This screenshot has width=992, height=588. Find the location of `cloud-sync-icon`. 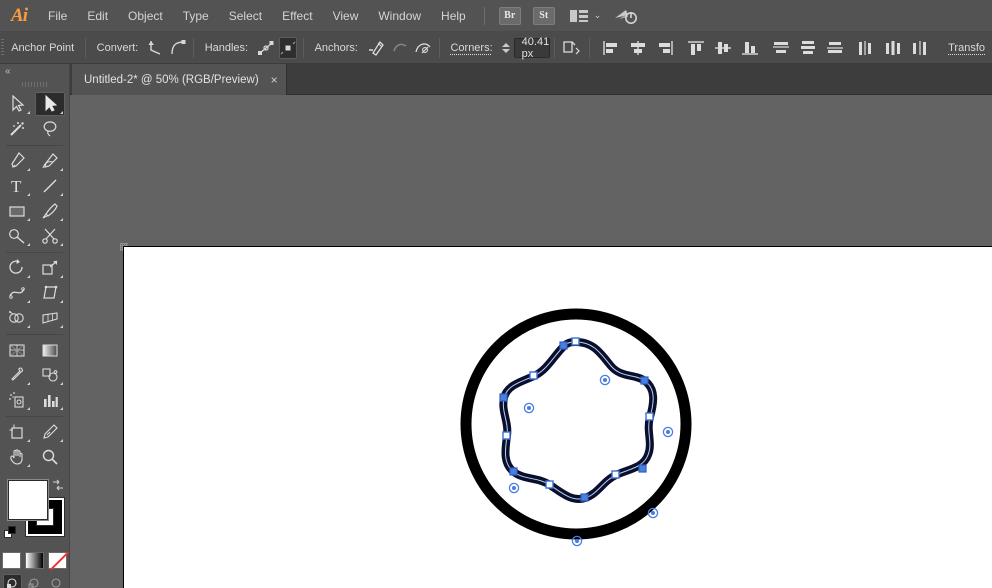

cloud-sync-icon is located at coordinates (626, 16).